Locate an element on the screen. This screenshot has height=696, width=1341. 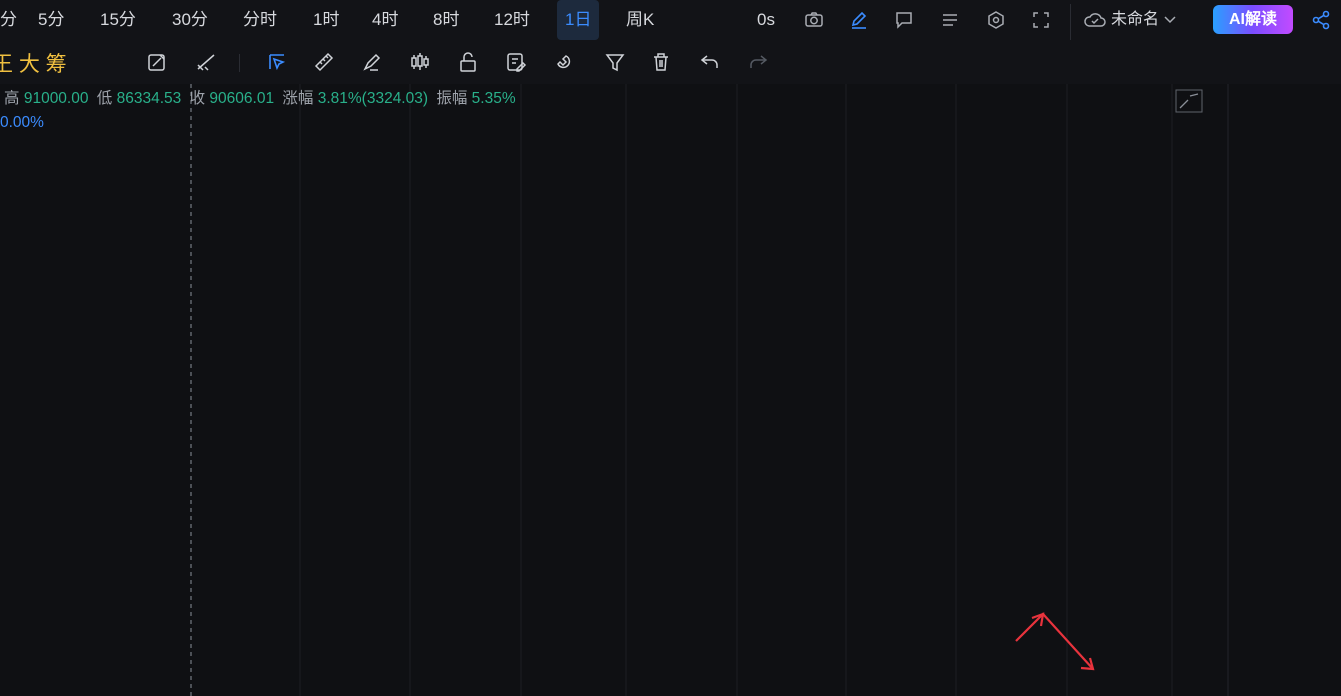
filter-icon is located at coordinates (615, 62).